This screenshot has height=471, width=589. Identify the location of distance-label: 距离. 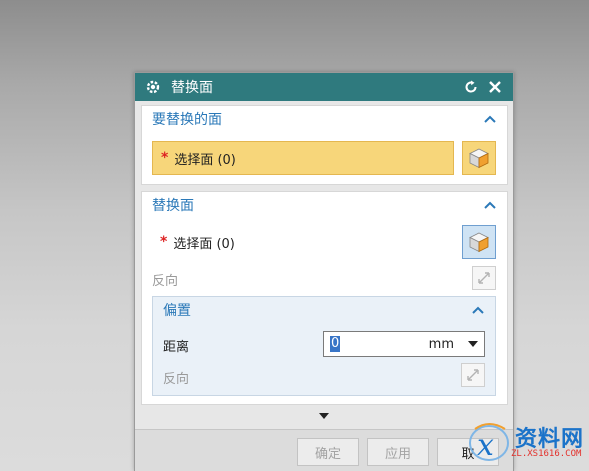
(176, 347).